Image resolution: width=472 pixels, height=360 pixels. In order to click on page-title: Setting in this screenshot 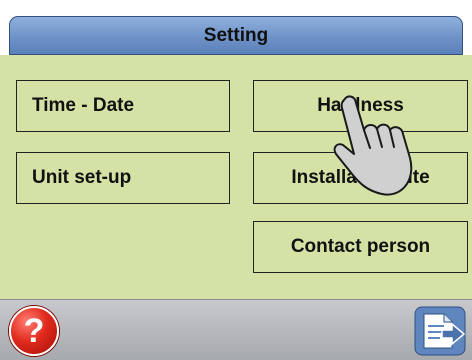, I will do `click(236, 35)`.